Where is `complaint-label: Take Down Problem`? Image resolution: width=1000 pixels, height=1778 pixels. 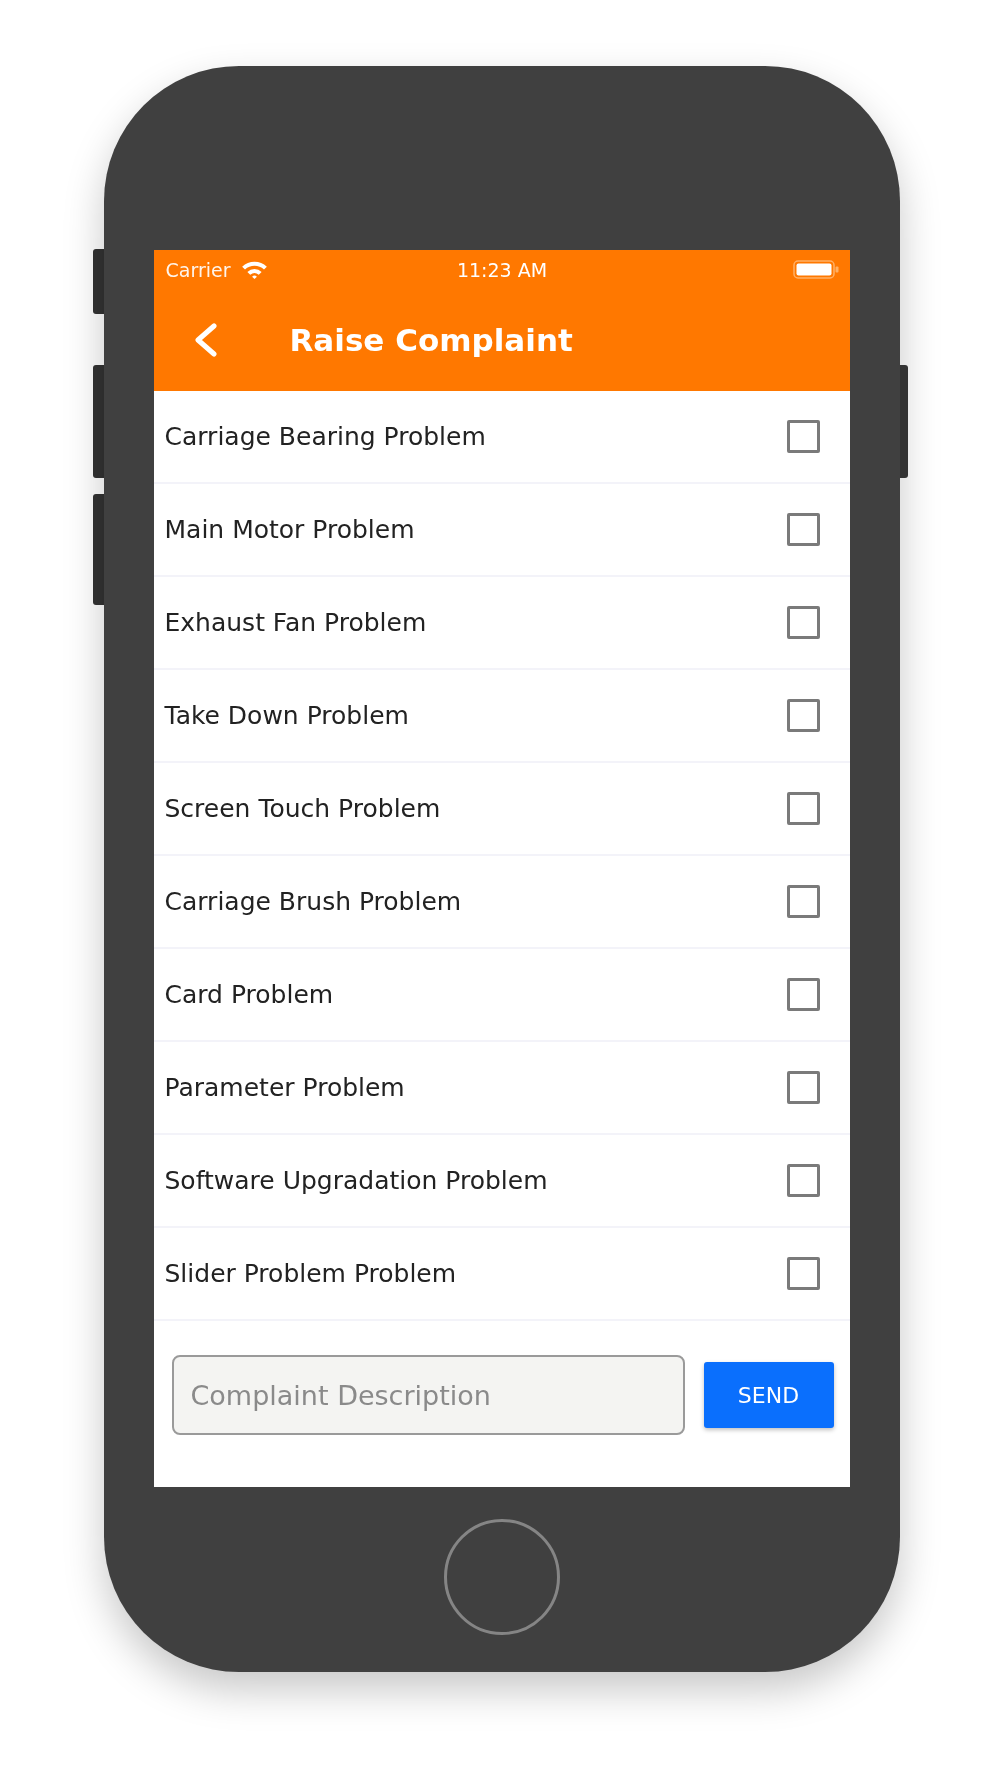
complaint-label: Take Down Problem is located at coordinates (286, 715).